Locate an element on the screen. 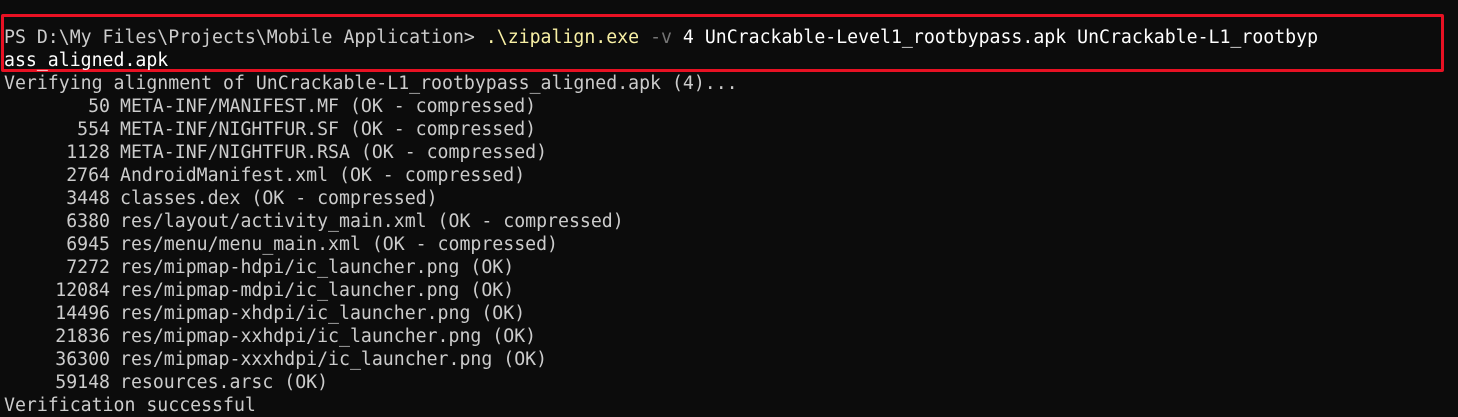 The height and width of the screenshot is (417, 1458). entry-offset: 6380 is located at coordinates (88, 221).